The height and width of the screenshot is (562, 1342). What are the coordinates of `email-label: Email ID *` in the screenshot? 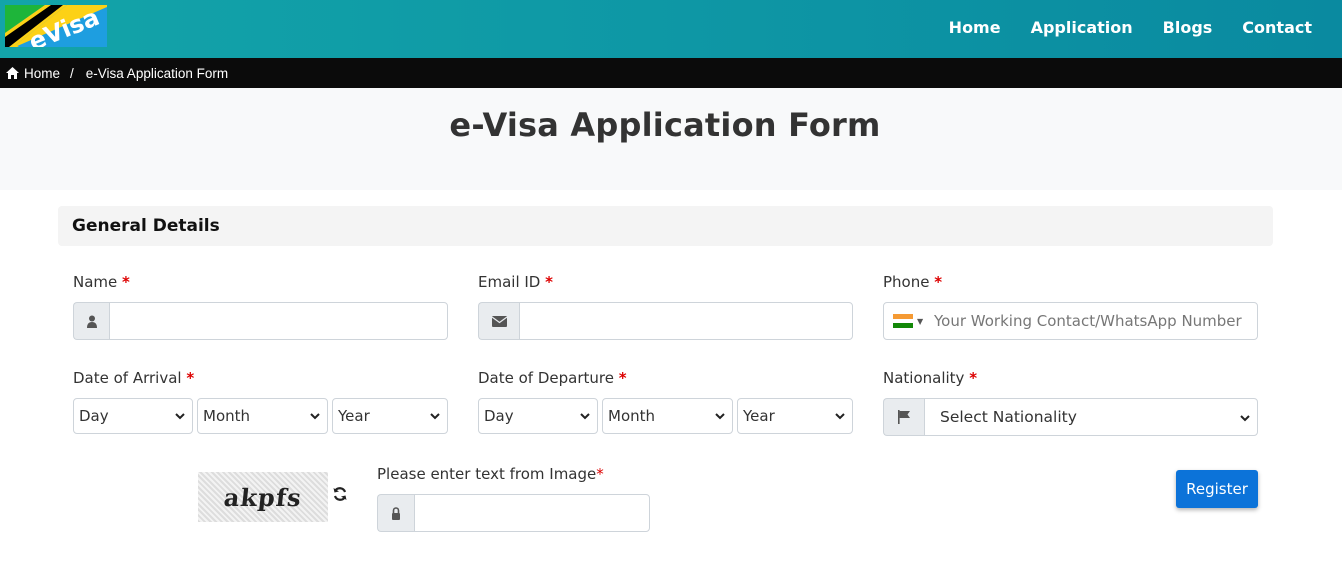 It's located at (515, 282).